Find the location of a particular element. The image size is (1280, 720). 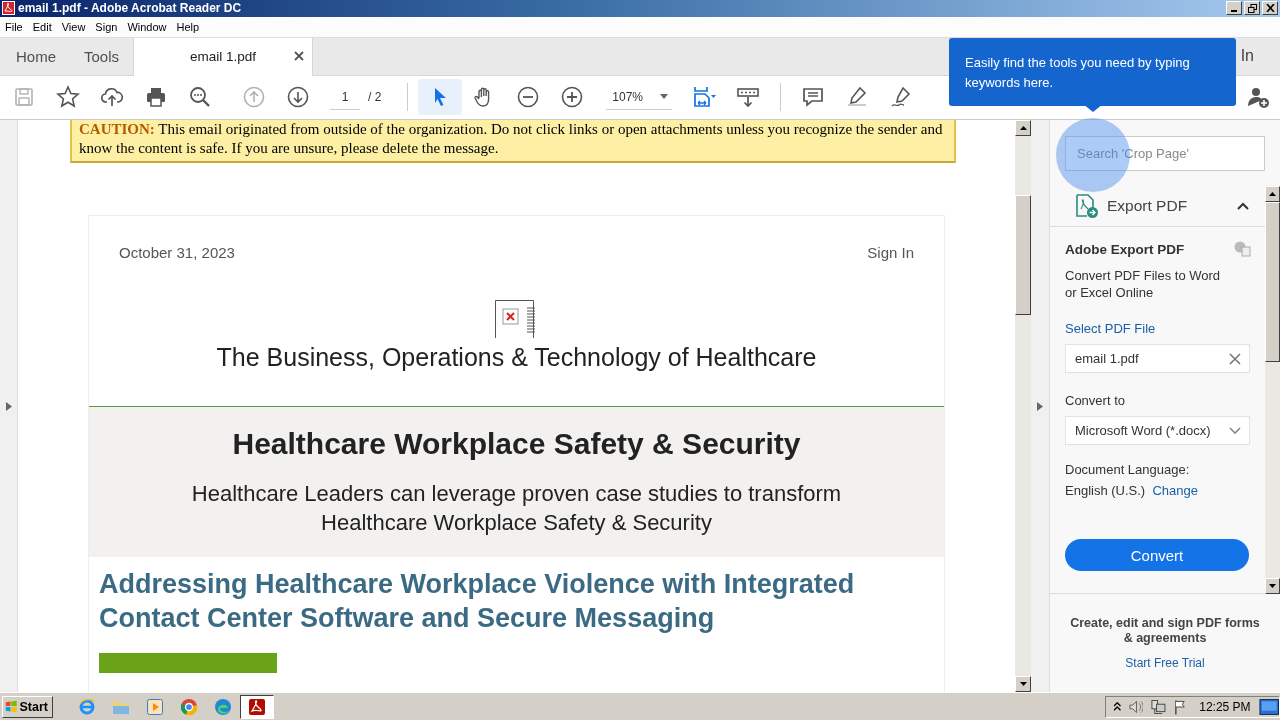

fit-page-icon is located at coordinates (704, 97).